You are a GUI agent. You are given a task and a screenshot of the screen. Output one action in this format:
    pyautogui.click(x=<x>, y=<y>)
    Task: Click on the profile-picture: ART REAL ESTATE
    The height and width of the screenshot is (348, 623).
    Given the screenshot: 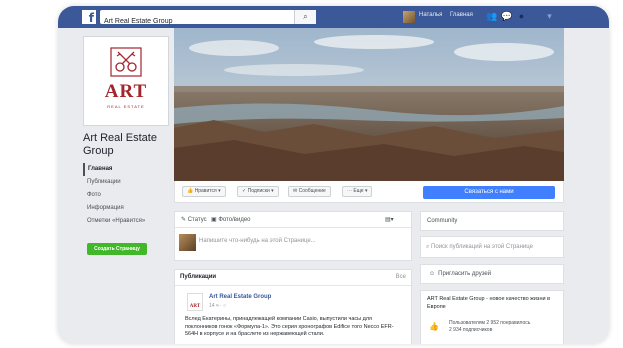 What is the action you would take?
    pyautogui.click(x=126, y=81)
    